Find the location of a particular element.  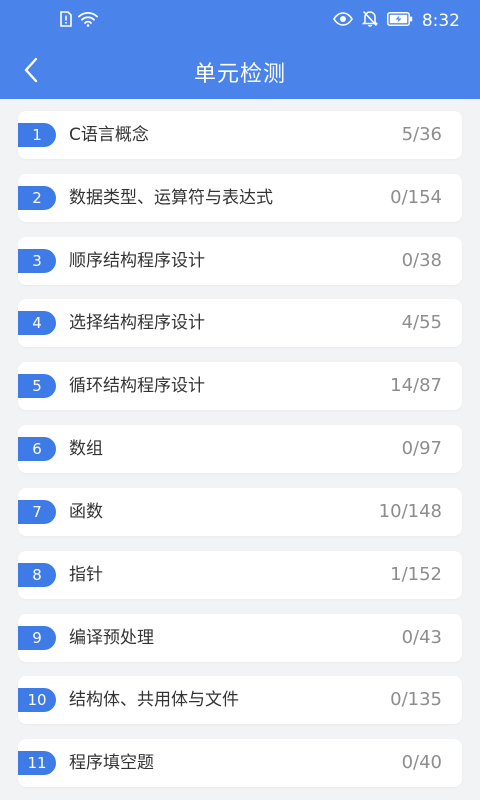

unit-progress: 10/148 is located at coordinates (410, 511).